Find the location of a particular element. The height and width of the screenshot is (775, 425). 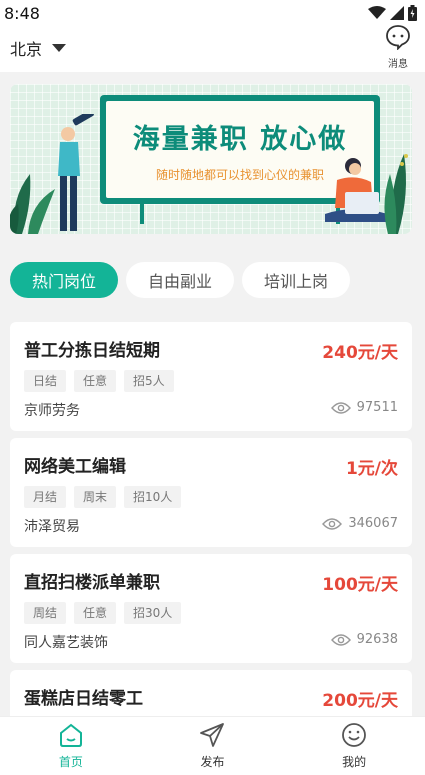

status-icons is located at coordinates (392, 13).